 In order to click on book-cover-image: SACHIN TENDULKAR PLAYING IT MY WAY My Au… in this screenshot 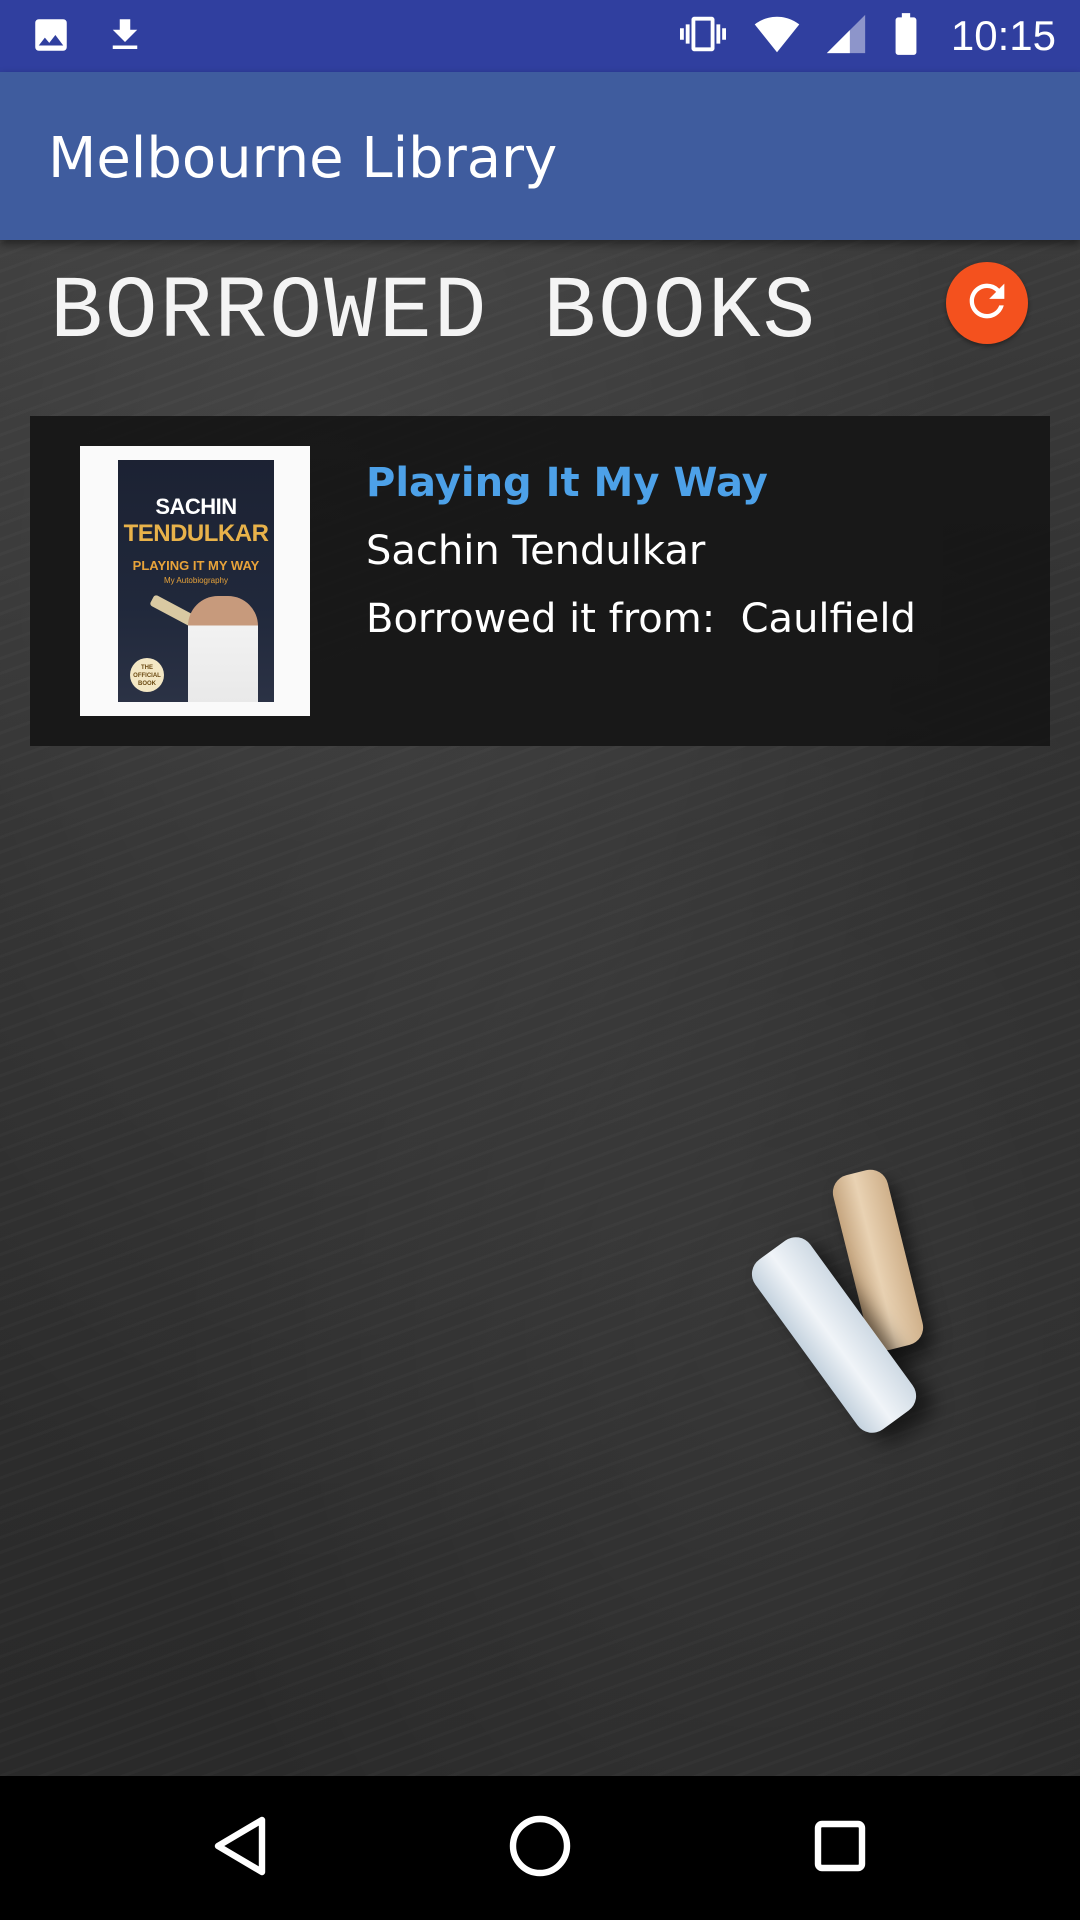, I will do `click(195, 581)`.